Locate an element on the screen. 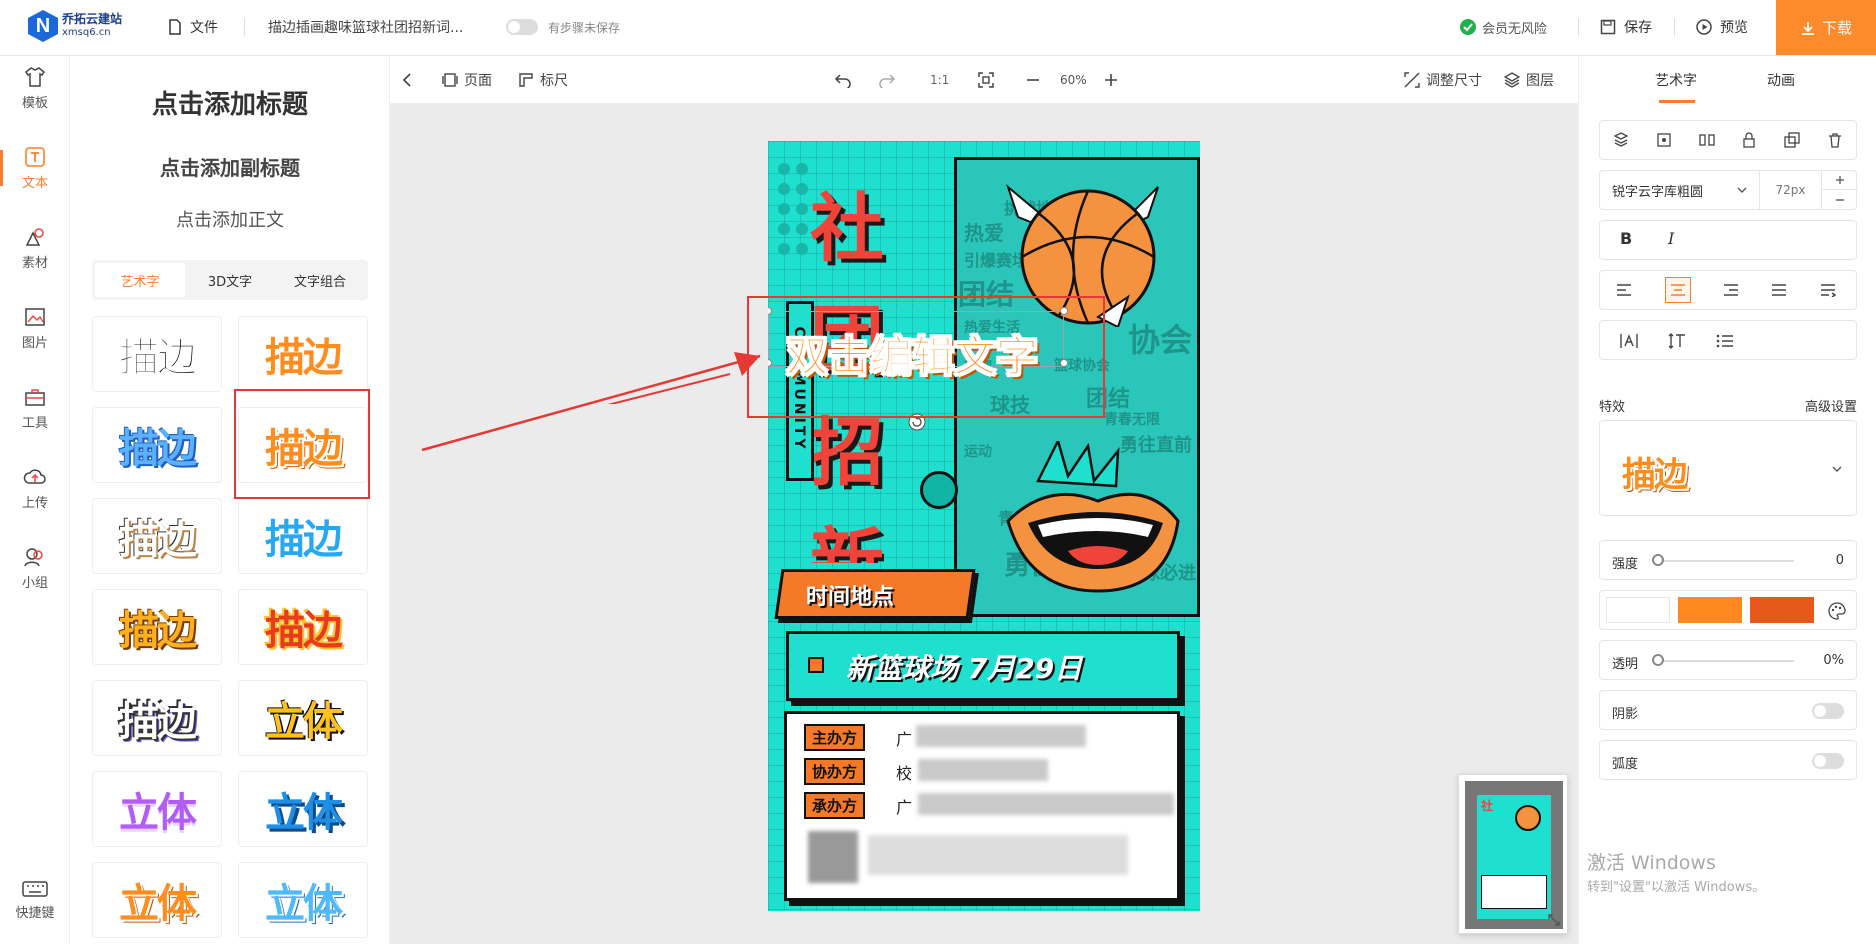 This screenshot has height=944, width=1876. rail-item-upload: 上传 is located at coordinates (35, 488).